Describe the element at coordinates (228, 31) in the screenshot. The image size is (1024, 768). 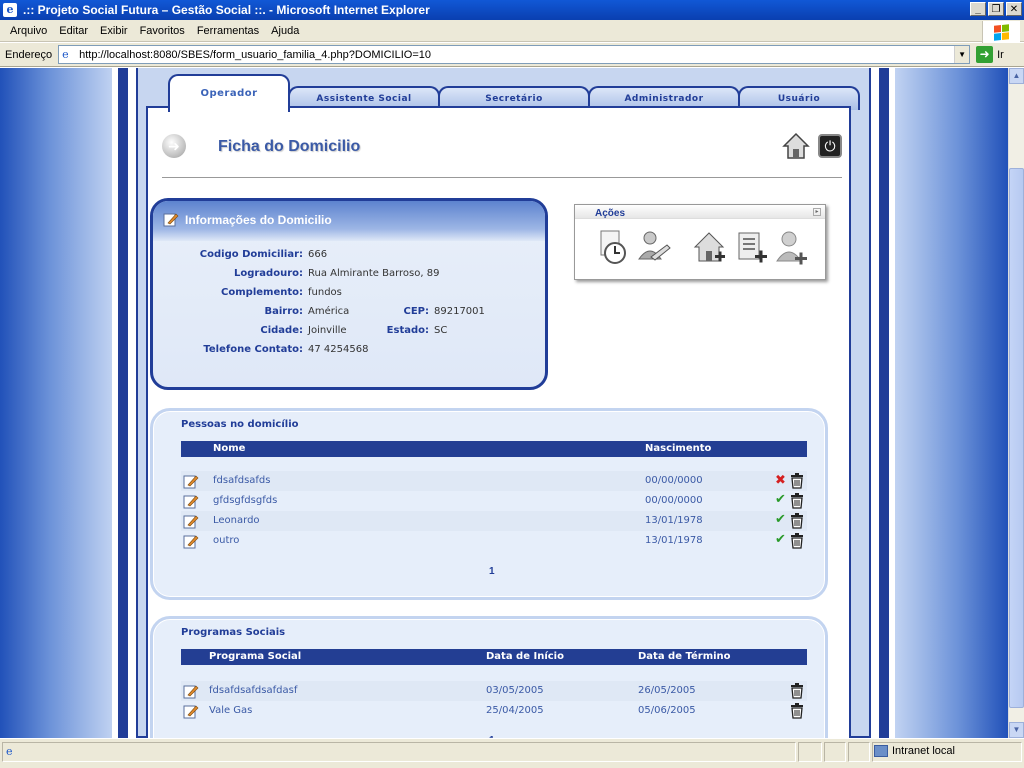
I see `menu-ferramentas: Ferramentas` at that location.